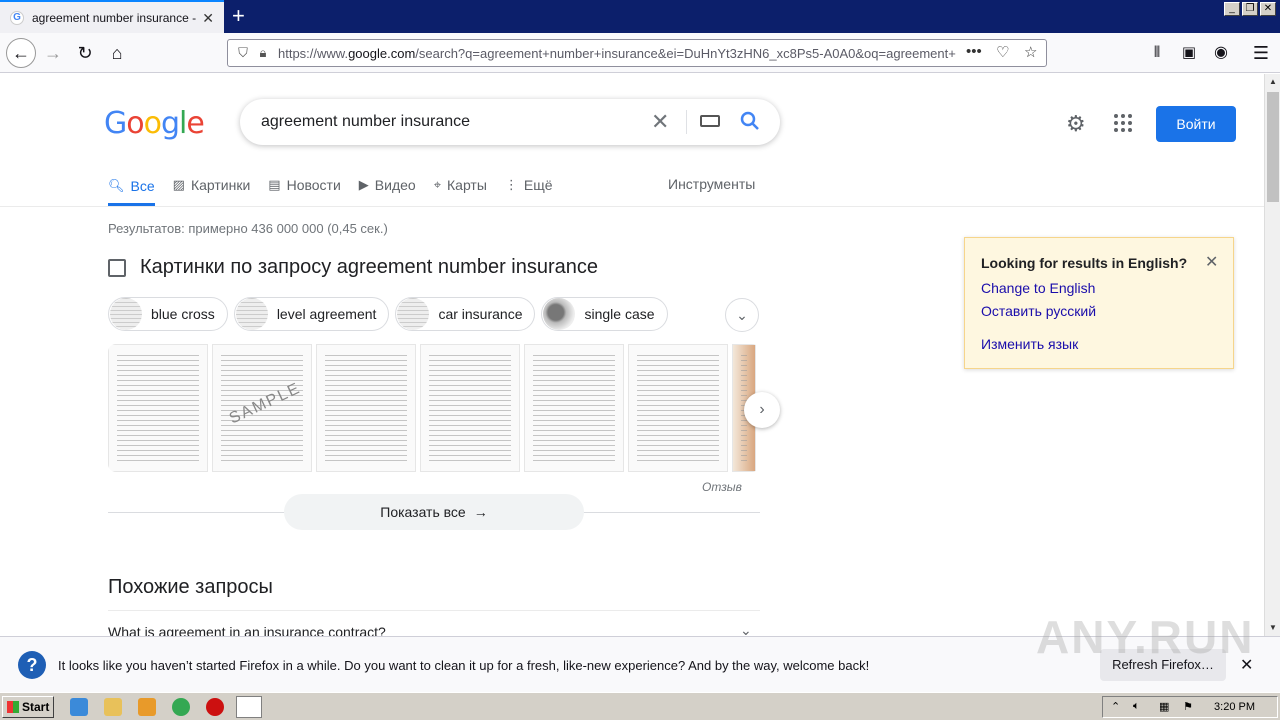  What do you see at coordinates (178, 184) in the screenshot?
I see `image-icon: ▨` at bounding box center [178, 184].